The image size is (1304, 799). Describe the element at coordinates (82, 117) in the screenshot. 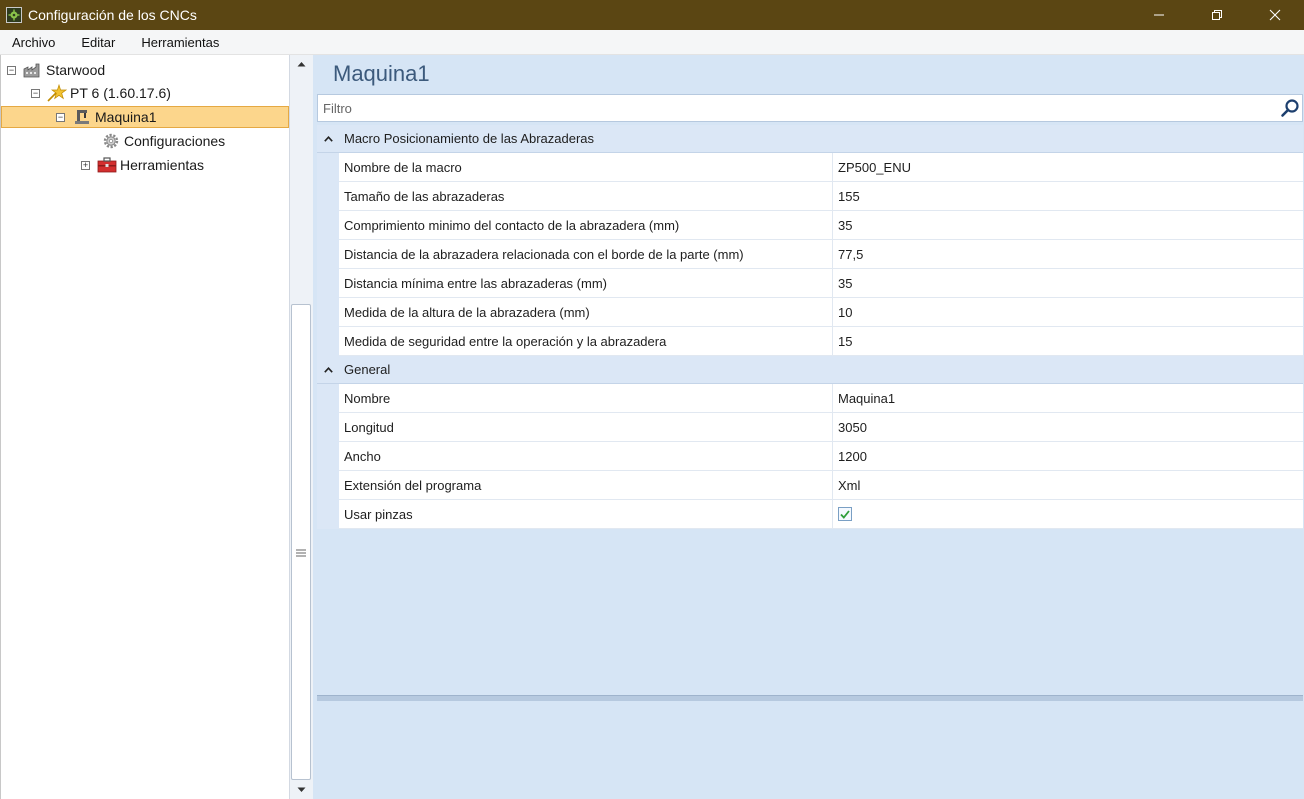

I see `machine-icon` at that location.